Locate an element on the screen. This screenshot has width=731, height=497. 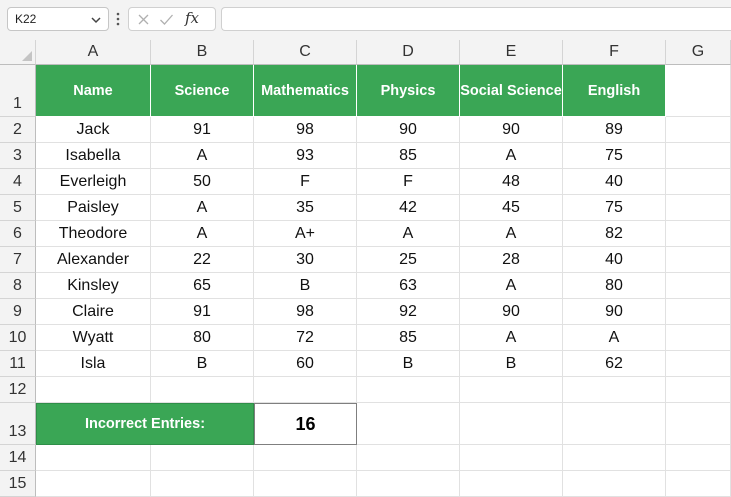
column-header-c: C is located at coordinates (305, 52).